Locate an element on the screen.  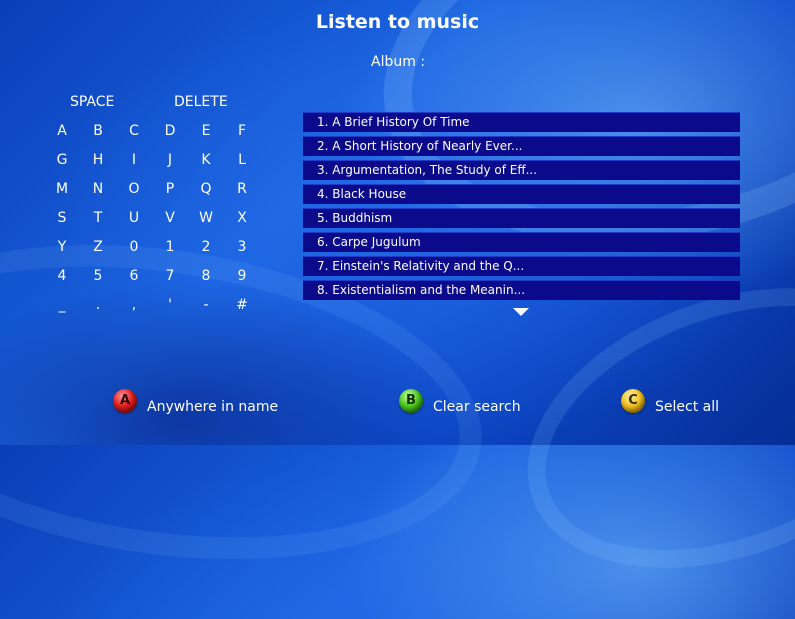
key: H is located at coordinates (98, 160).